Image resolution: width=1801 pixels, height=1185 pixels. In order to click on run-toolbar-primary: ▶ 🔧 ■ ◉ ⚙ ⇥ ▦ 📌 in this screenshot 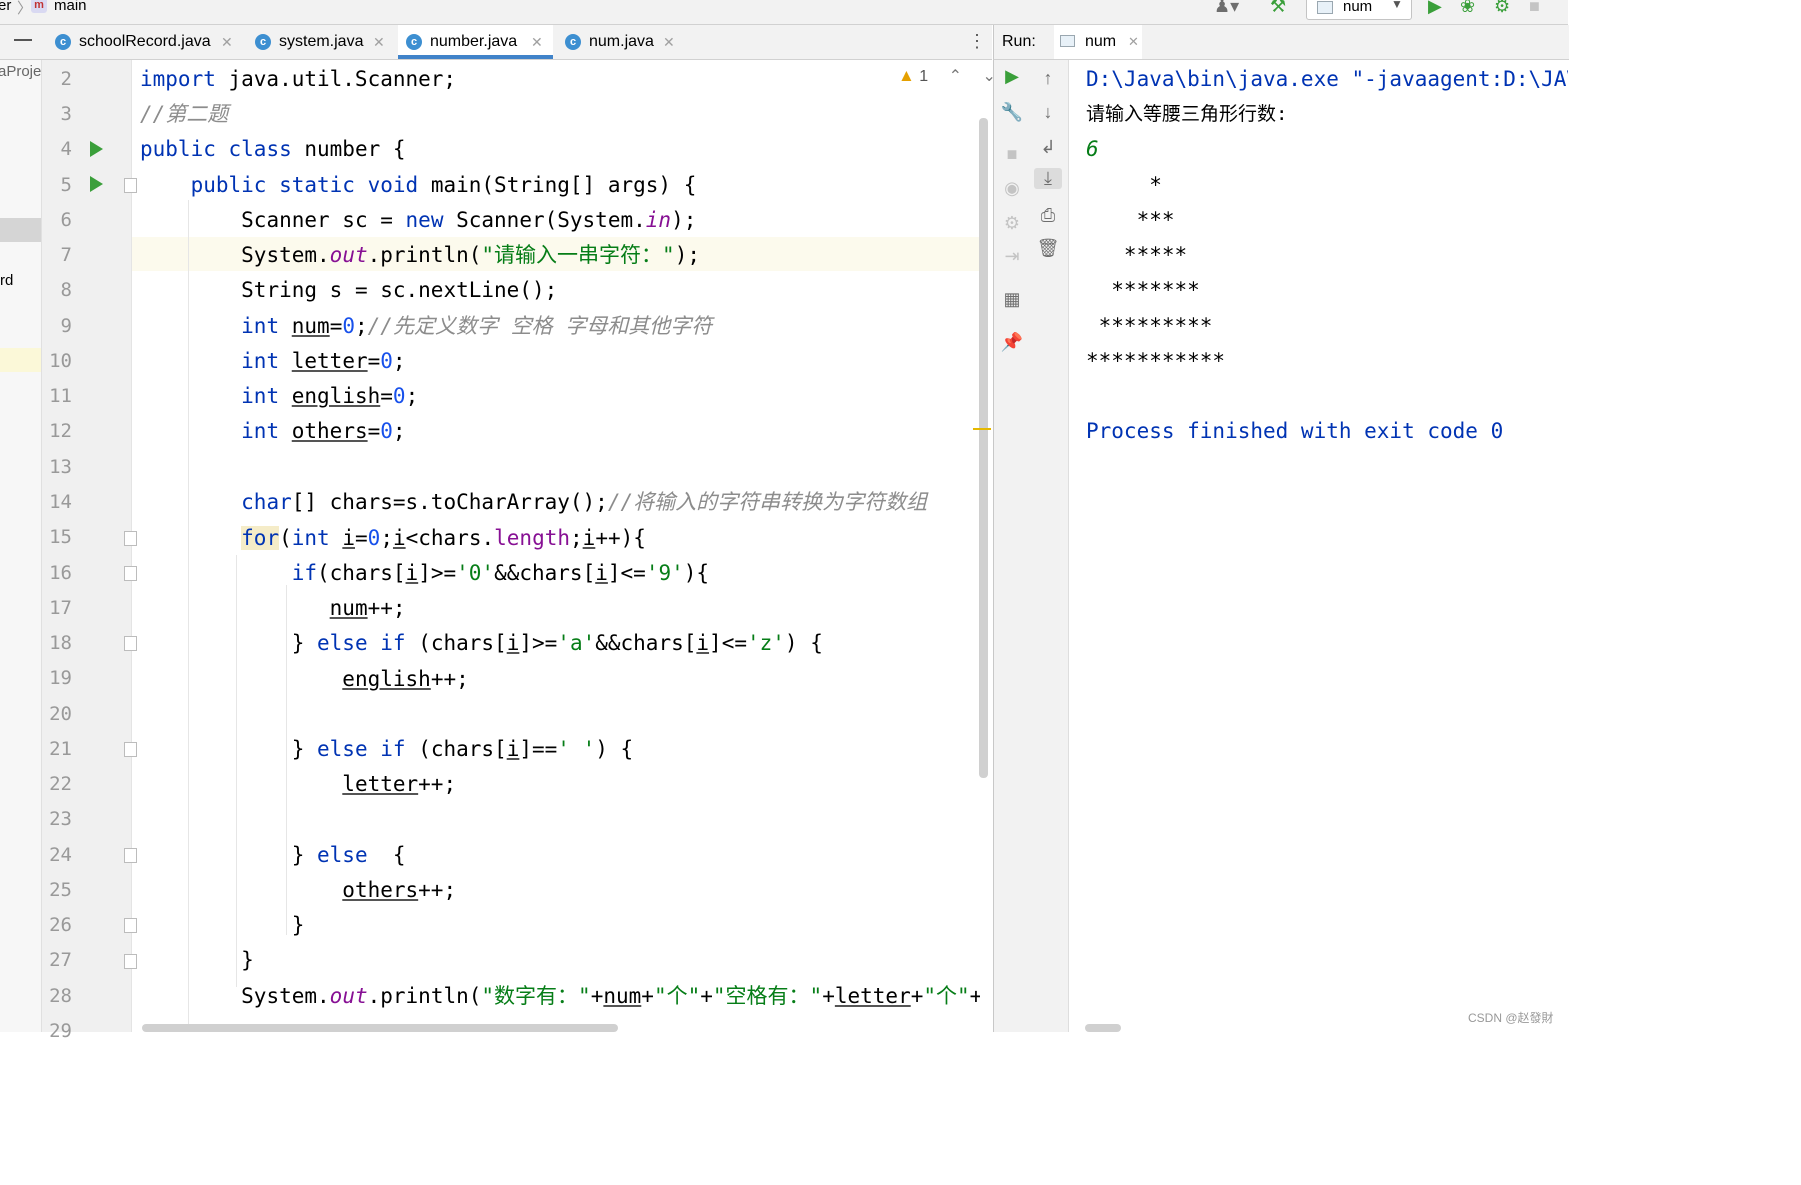, I will do `click(1012, 546)`.